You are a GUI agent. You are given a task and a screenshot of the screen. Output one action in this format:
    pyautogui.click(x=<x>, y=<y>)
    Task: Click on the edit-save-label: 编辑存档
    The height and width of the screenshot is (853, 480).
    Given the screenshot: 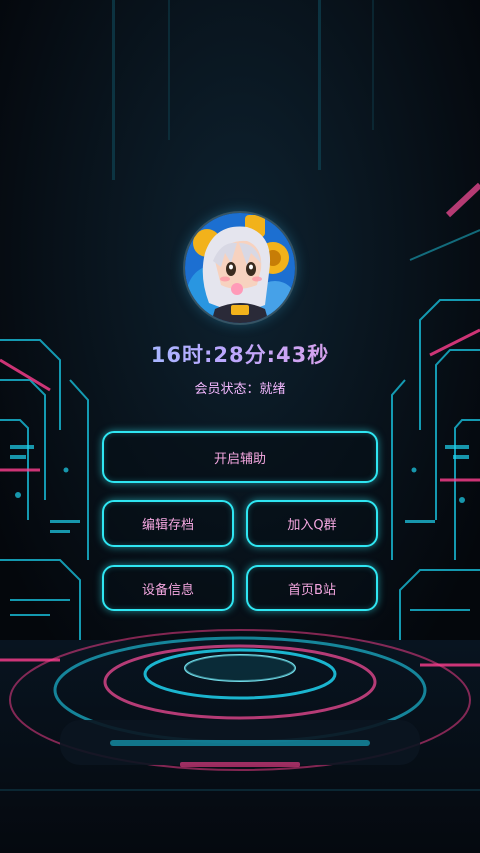 What is the action you would take?
    pyautogui.click(x=167, y=525)
    